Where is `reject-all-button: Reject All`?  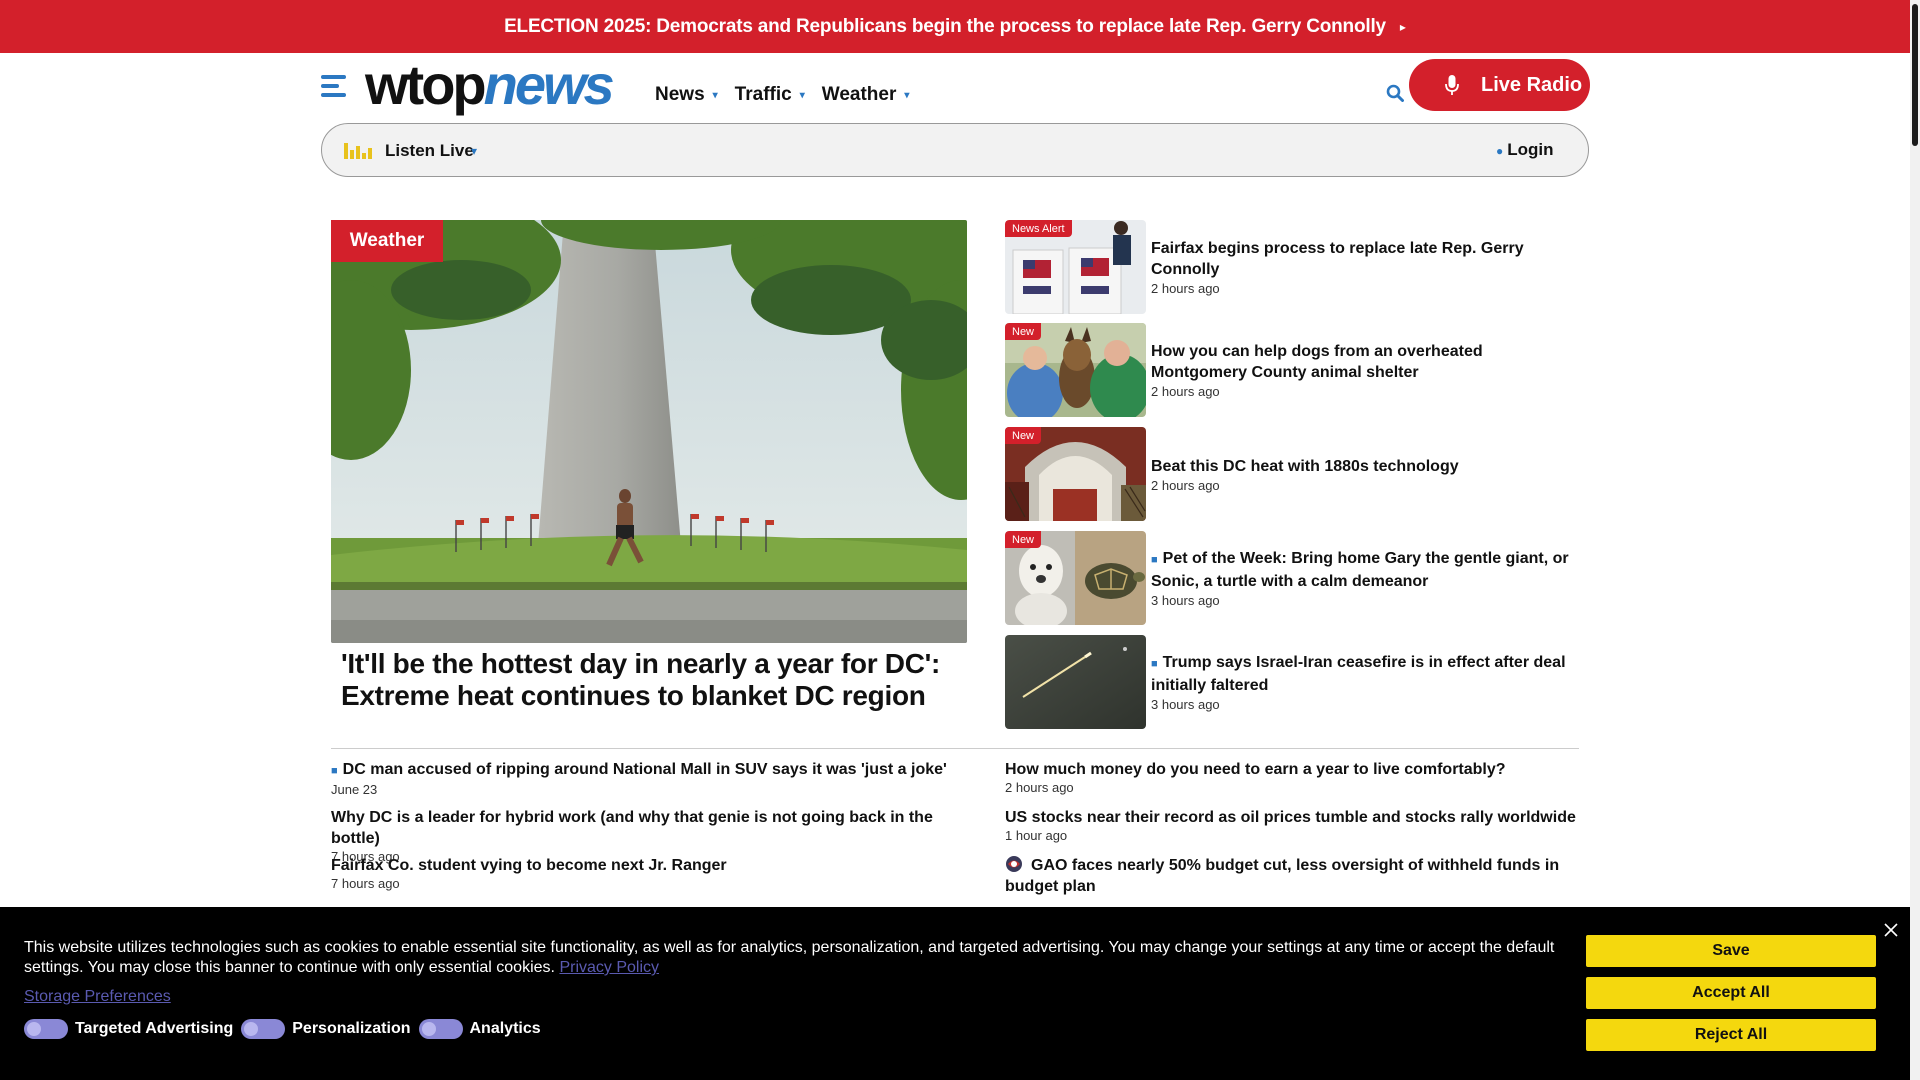
reject-all-button: Reject All is located at coordinates (1731, 1035).